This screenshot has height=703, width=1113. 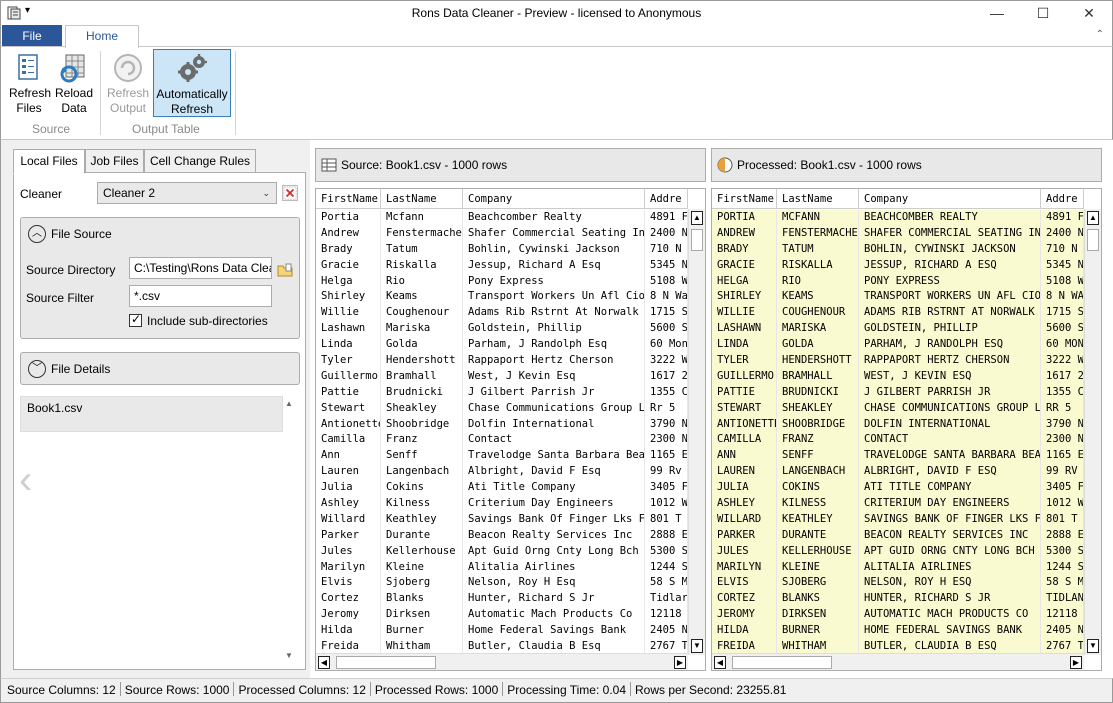 I want to click on table-row: GUILLERMO BRAMHALL WEST, J KEVIN ESQ 1617 2, so click(x=898, y=376).